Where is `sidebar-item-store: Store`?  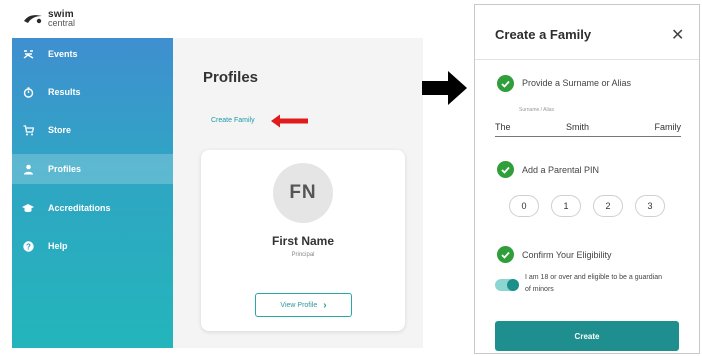 sidebar-item-store: Store is located at coordinates (92, 130).